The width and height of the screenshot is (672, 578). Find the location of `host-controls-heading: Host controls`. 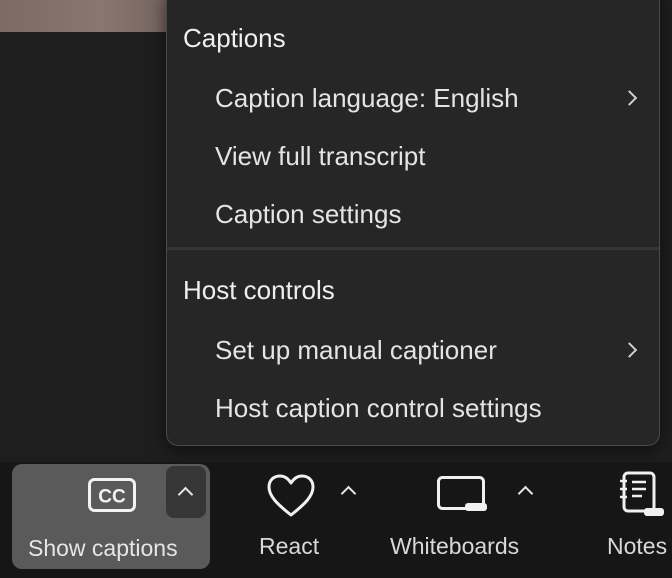

host-controls-heading: Host controls is located at coordinates (259, 290).